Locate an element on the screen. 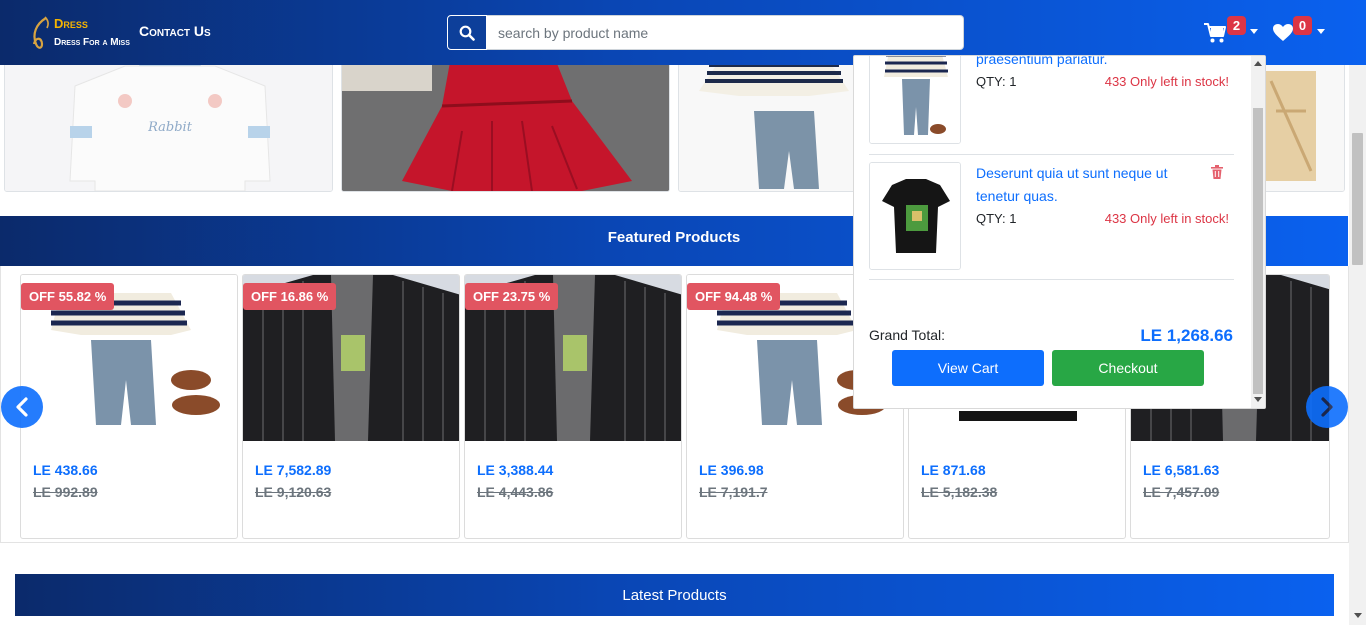 The height and width of the screenshot is (625, 1366). logo-mark-icon is located at coordinates (40, 32).